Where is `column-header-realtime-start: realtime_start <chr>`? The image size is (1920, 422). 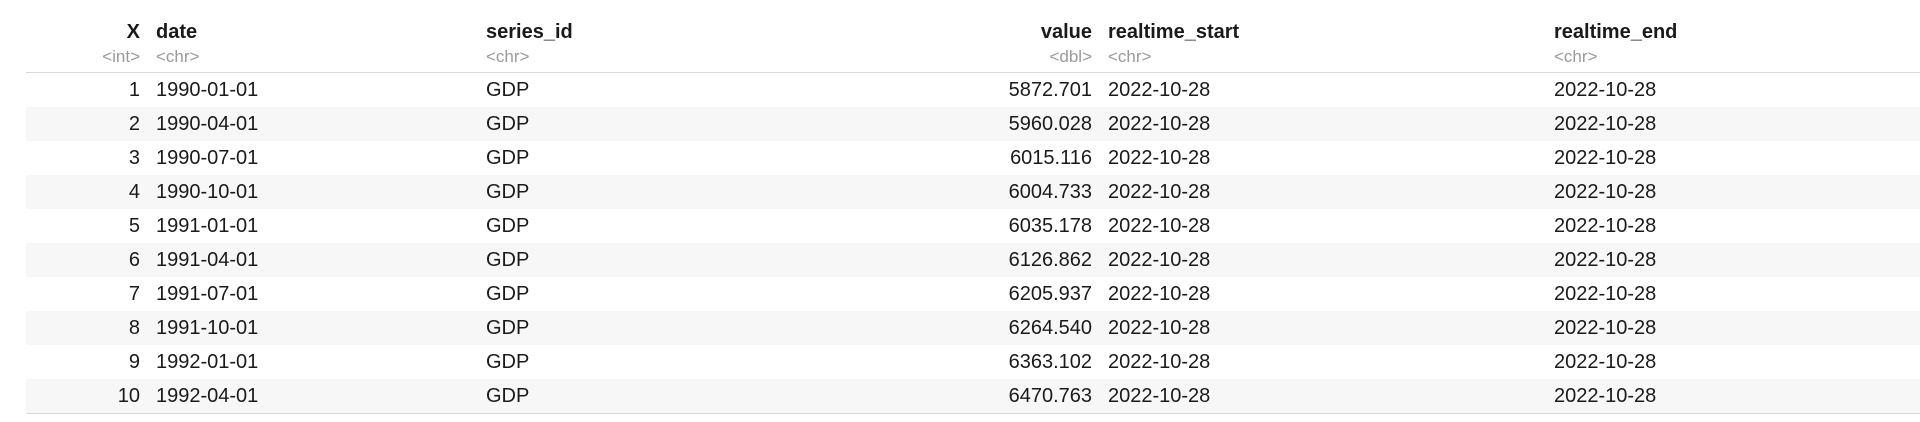
column-header-realtime-start: realtime_start <chr> is located at coordinates (1323, 45).